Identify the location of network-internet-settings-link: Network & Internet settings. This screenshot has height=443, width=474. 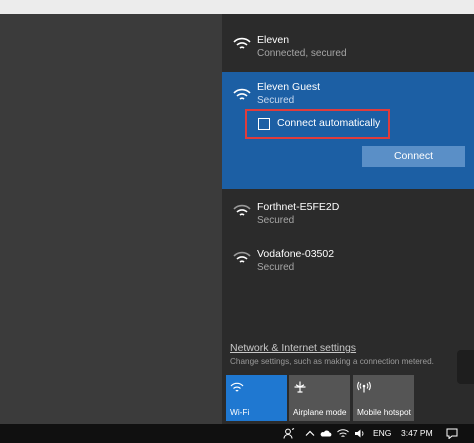
(293, 348).